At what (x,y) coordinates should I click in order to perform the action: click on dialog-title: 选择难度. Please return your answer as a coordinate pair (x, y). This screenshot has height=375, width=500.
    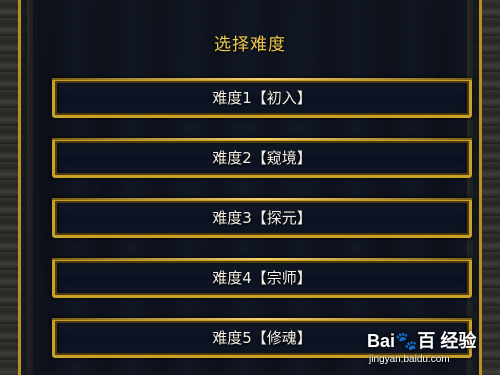
    Looking at the image, I should click on (250, 45).